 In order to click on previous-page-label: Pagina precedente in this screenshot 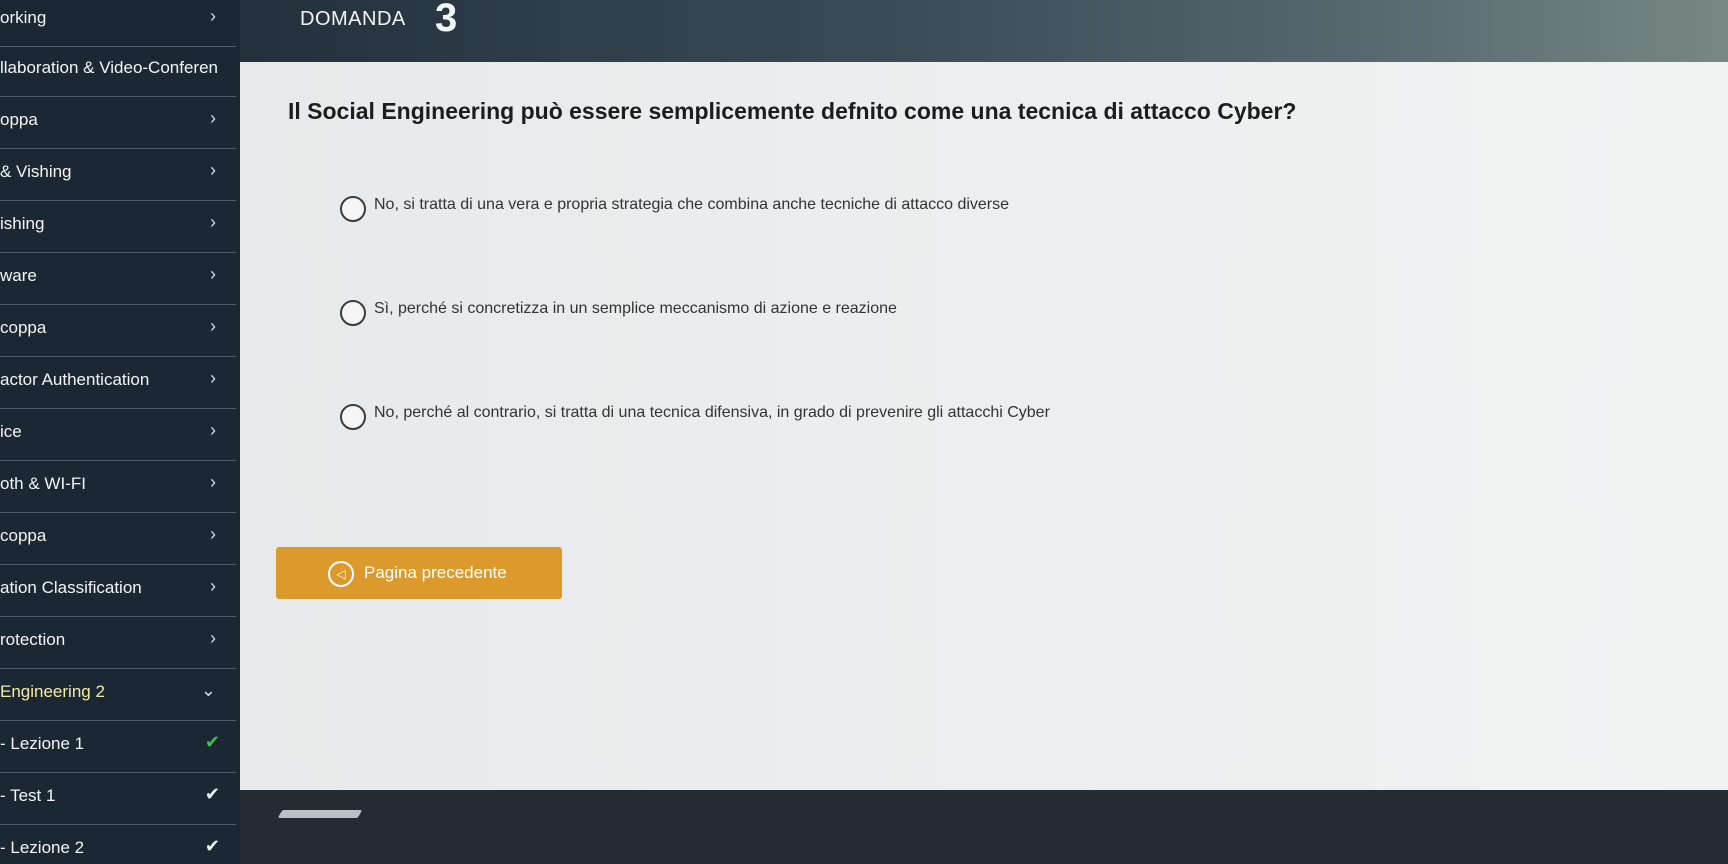, I will do `click(435, 572)`.